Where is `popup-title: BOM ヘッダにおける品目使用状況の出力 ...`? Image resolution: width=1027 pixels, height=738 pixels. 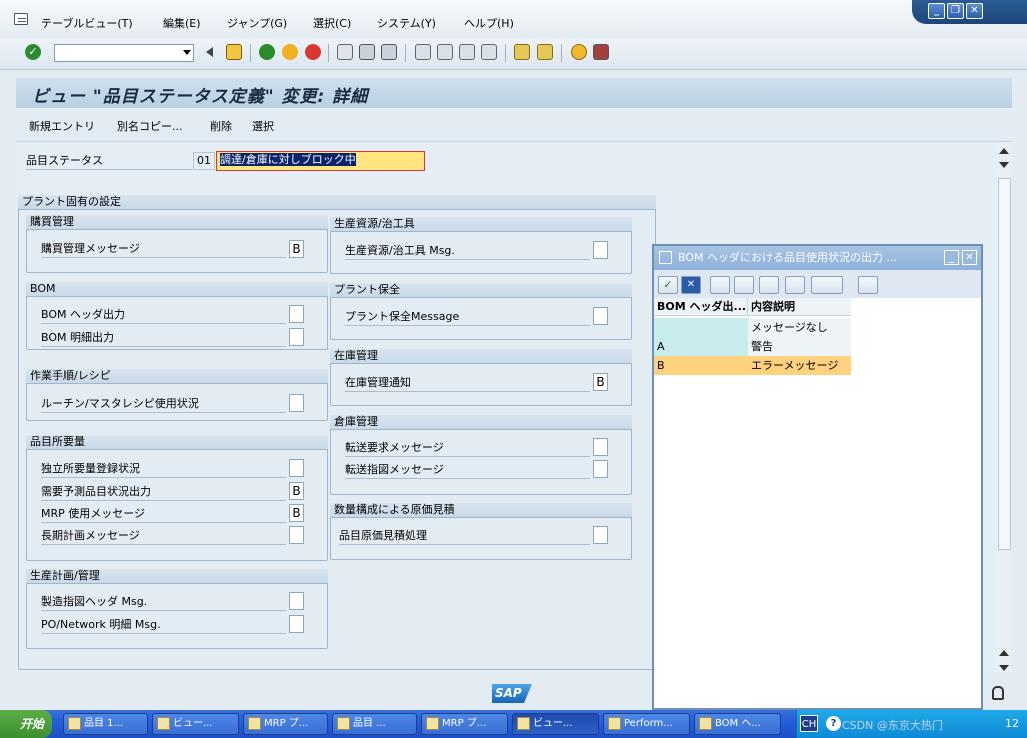 popup-title: BOM ヘッダにおける品目使用状況の出力 ... is located at coordinates (817, 258).